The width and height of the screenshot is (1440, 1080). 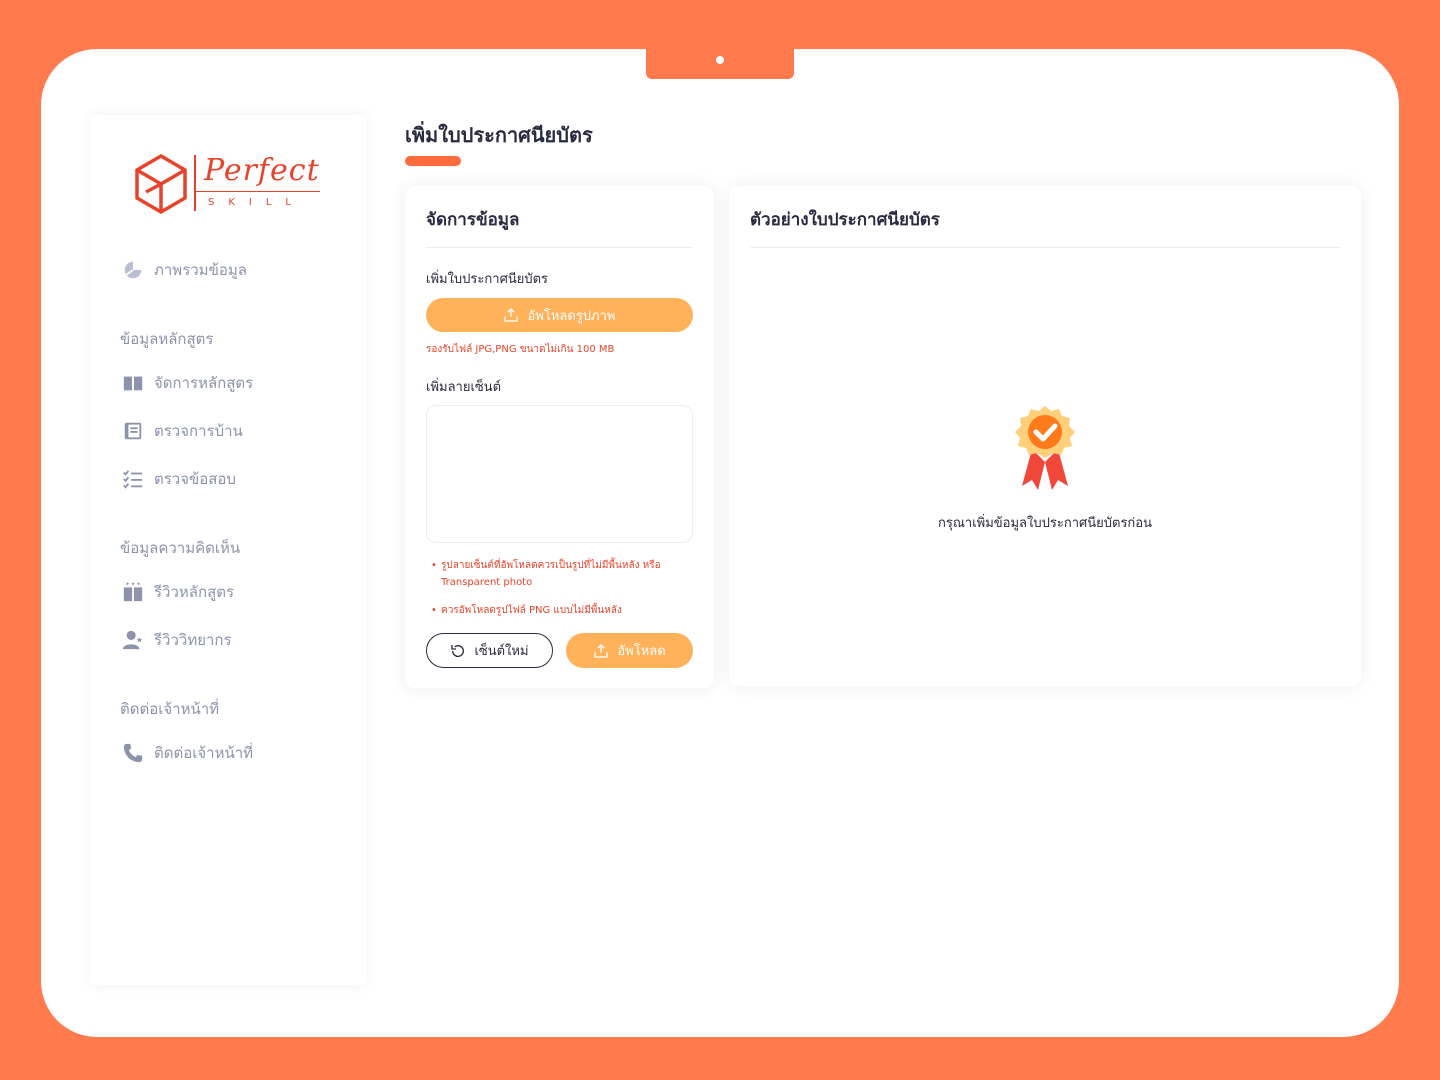 What do you see at coordinates (200, 270) in the screenshot?
I see `sidebar-item-label: ภาพรวมข้อมูล` at bounding box center [200, 270].